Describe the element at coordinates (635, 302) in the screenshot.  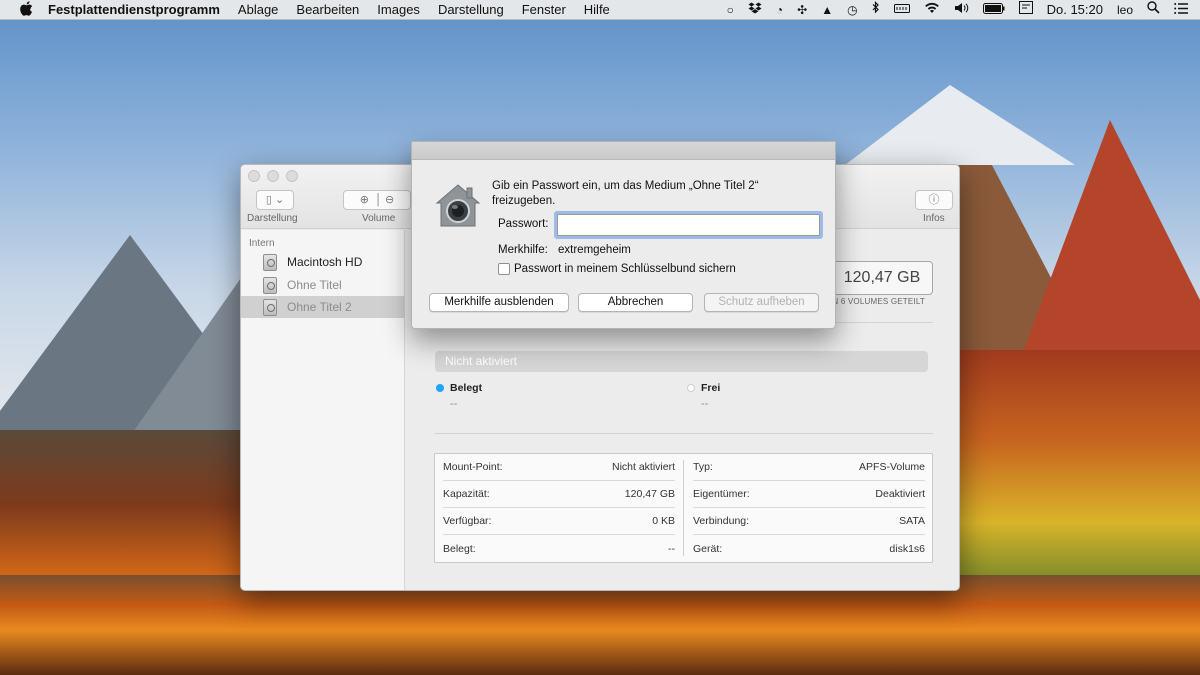
I see `cancel-button: Abbrechen` at that location.